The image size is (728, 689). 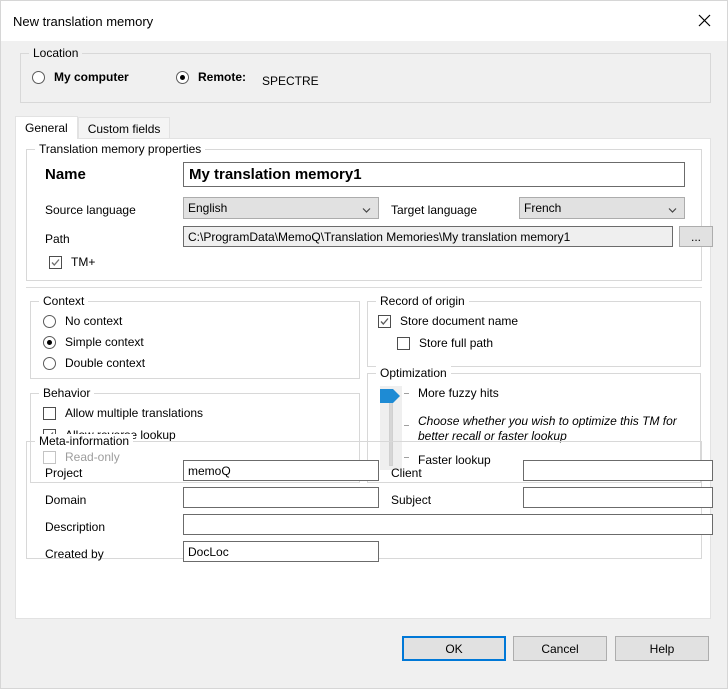 What do you see at coordinates (74, 554) in the screenshot?
I see `created-by-label: Created by` at bounding box center [74, 554].